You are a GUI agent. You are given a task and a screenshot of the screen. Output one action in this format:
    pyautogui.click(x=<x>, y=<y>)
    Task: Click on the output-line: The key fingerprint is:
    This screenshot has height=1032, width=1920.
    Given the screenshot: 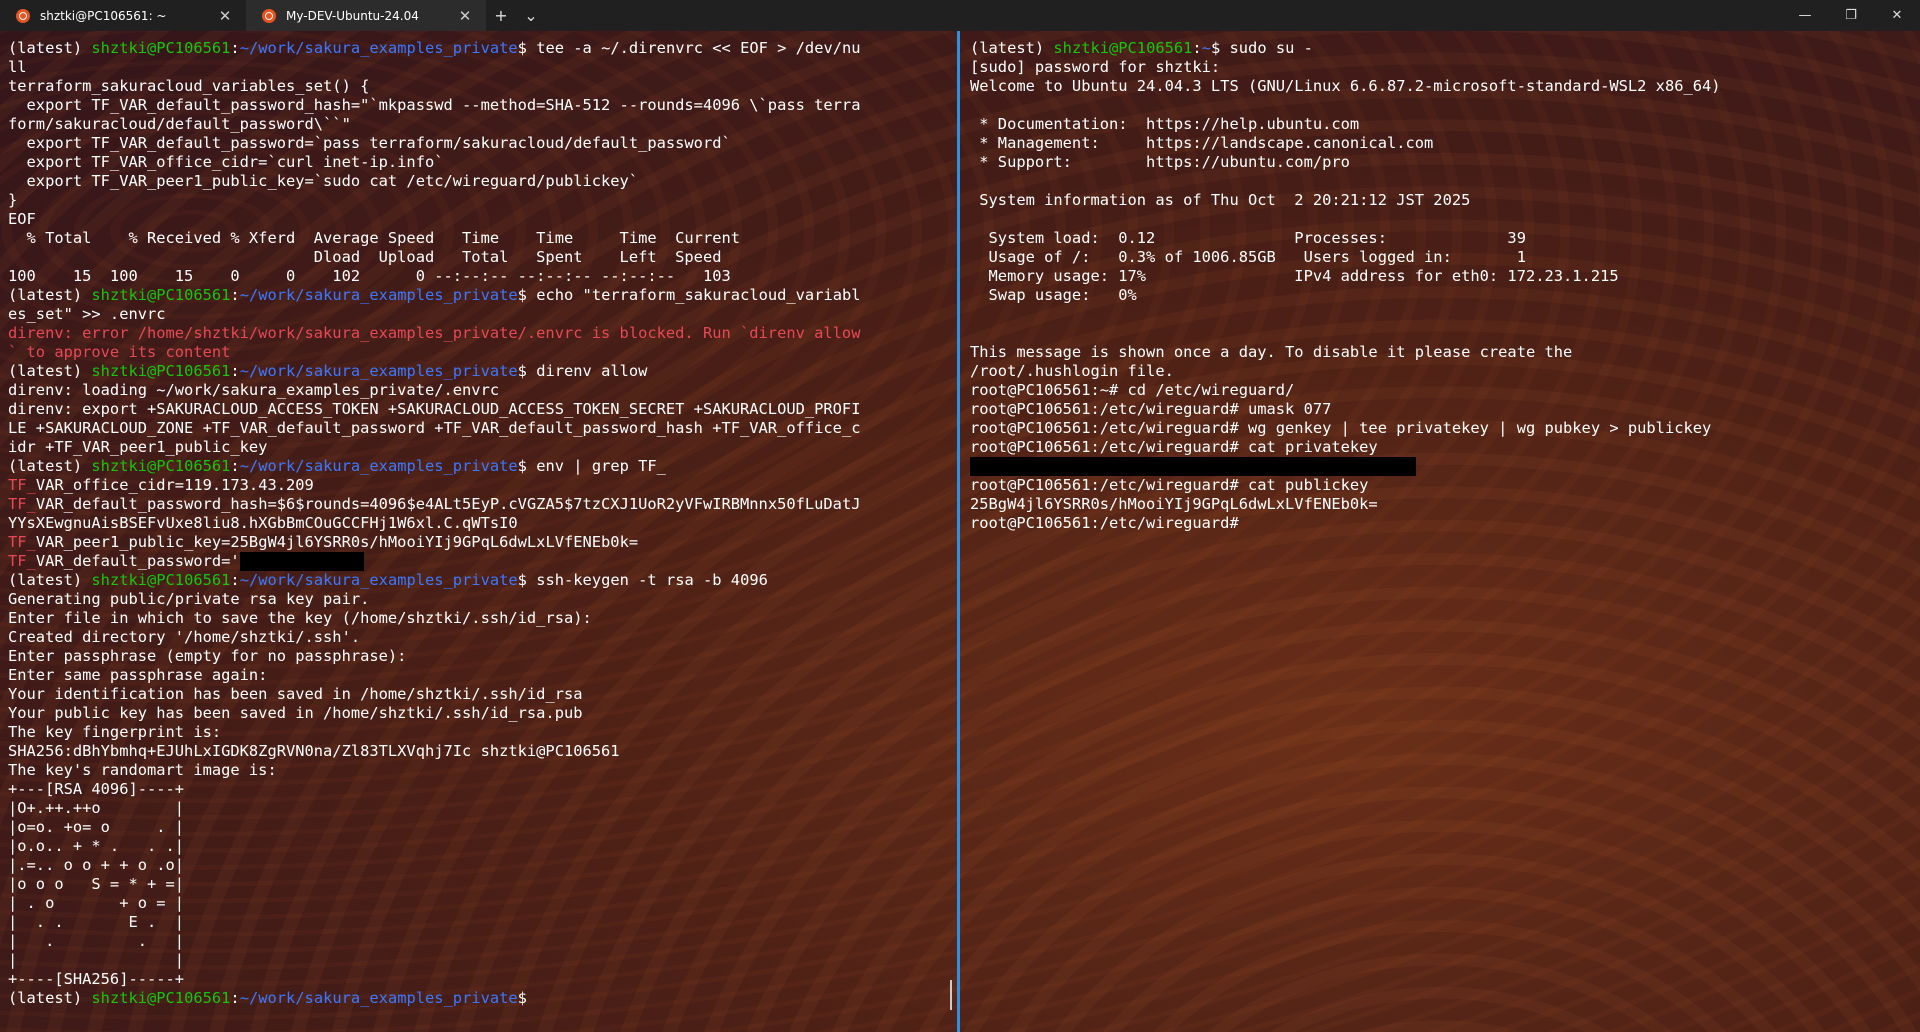 What is the action you would take?
    pyautogui.click(x=115, y=732)
    